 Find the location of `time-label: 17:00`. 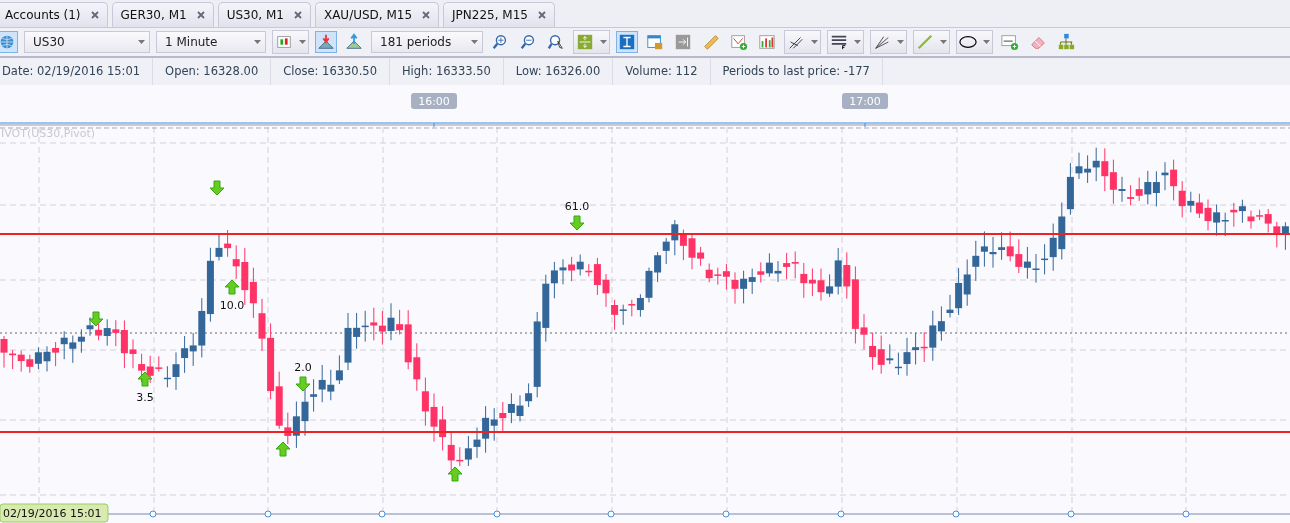

time-label: 17:00 is located at coordinates (865, 101).